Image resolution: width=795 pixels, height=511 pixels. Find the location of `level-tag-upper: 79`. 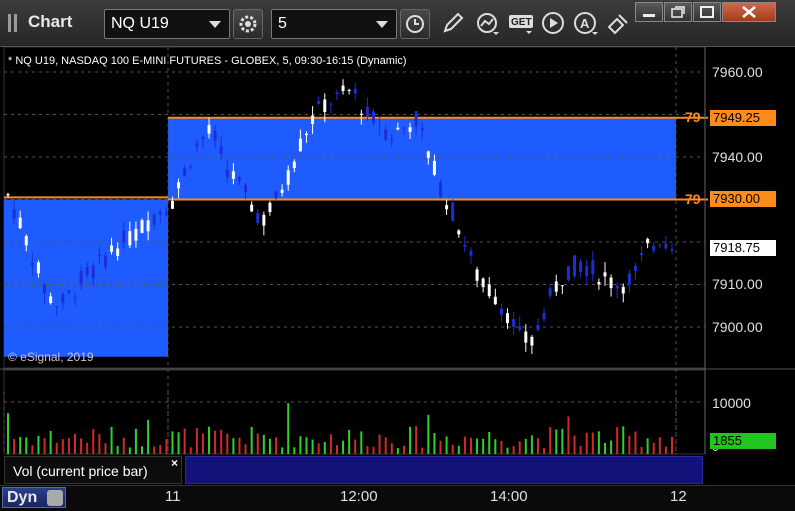

level-tag-upper: 79 is located at coordinates (693, 117).